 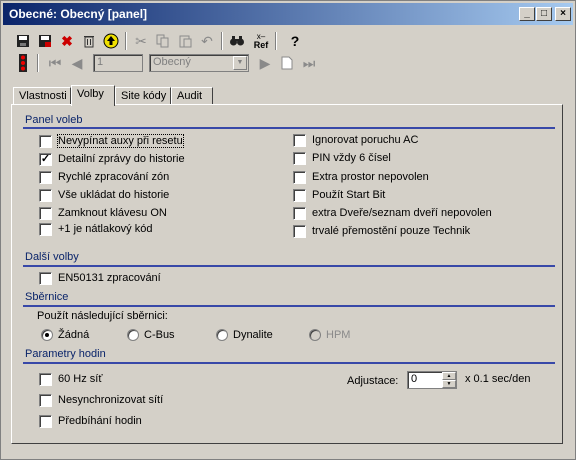 What do you see at coordinates (105, 229) in the screenshot?
I see `checkbox-label: +1 je nátlakový kód` at bounding box center [105, 229].